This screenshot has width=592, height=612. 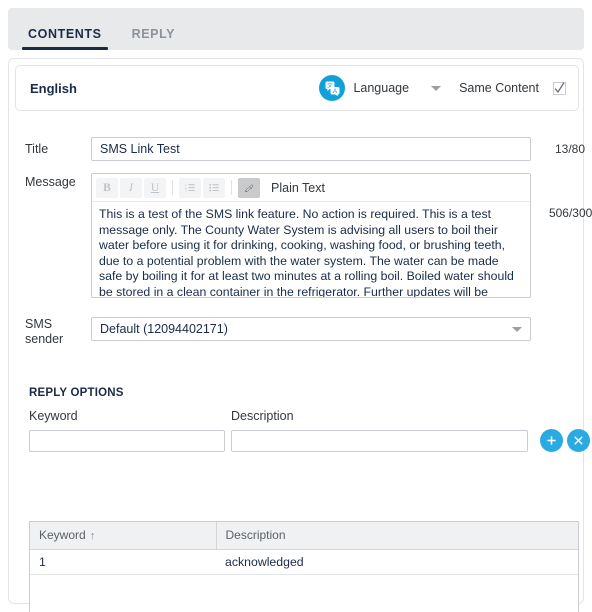 I want to click on ordered-list-button: 1 2 3, so click(x=190, y=187).